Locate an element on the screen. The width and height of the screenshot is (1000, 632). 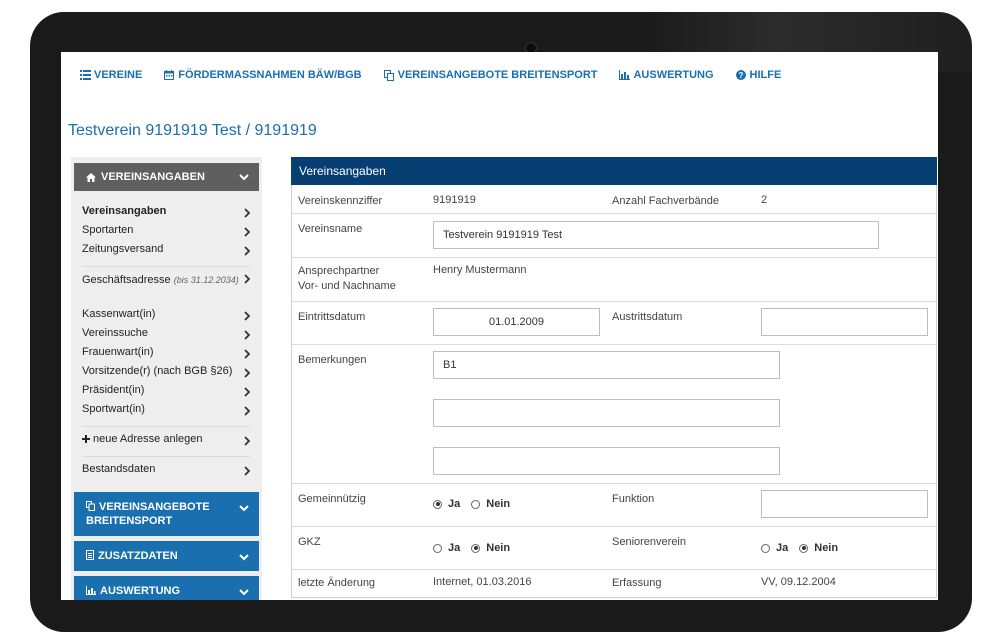
bemerkungen-input-1: B1 is located at coordinates (606, 365).